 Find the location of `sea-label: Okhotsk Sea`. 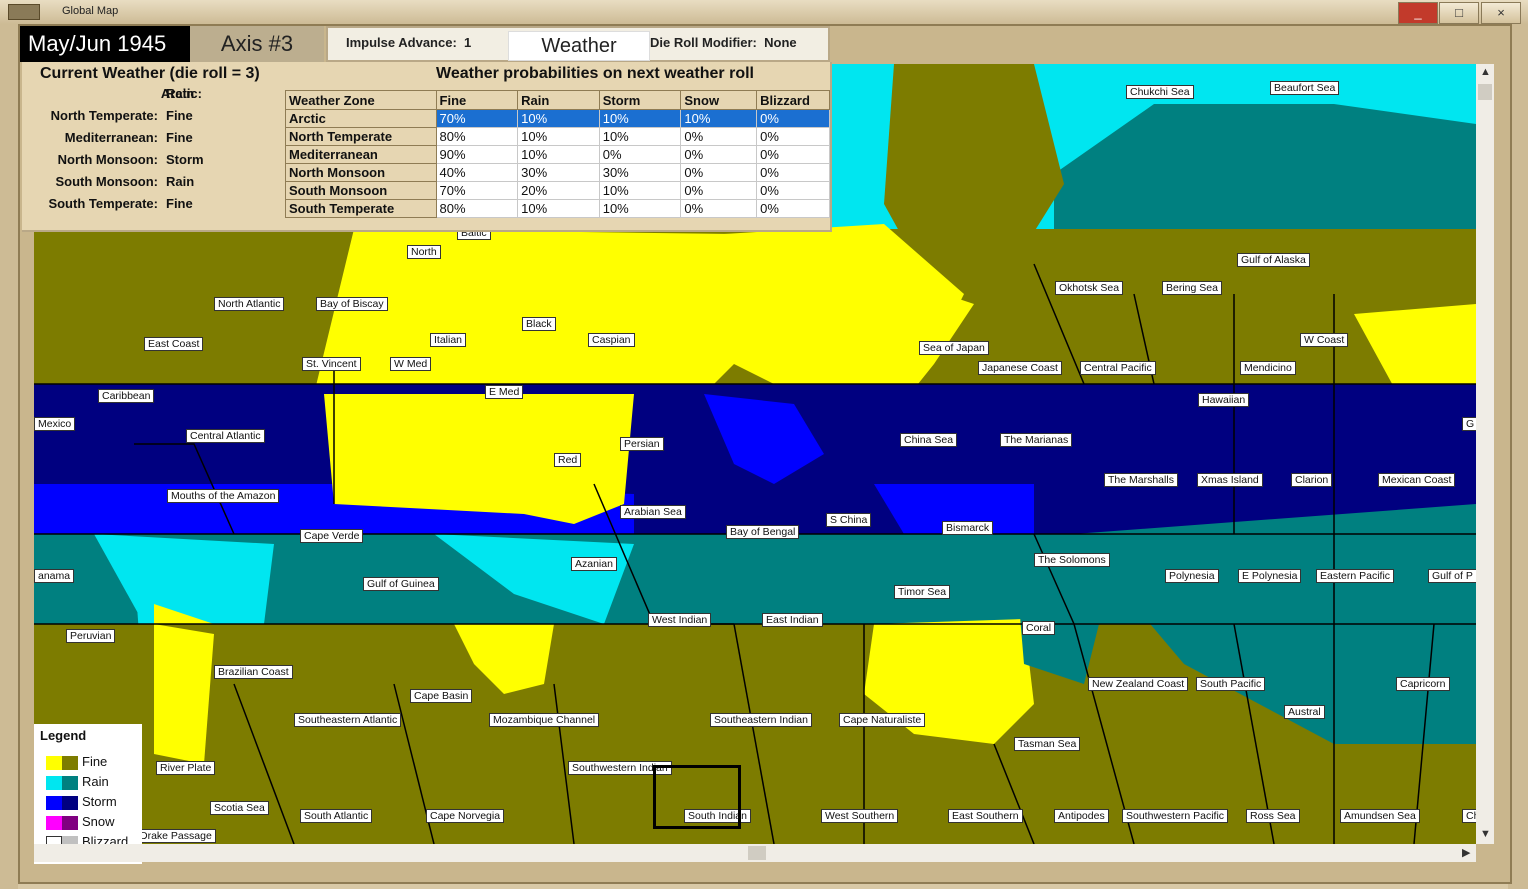

sea-label: Okhotsk Sea is located at coordinates (1089, 288).